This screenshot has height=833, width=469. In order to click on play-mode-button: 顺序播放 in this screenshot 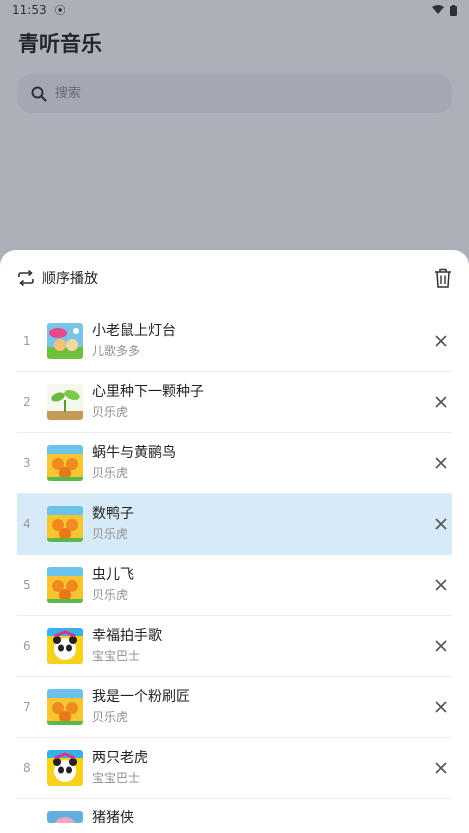, I will do `click(57, 278)`.